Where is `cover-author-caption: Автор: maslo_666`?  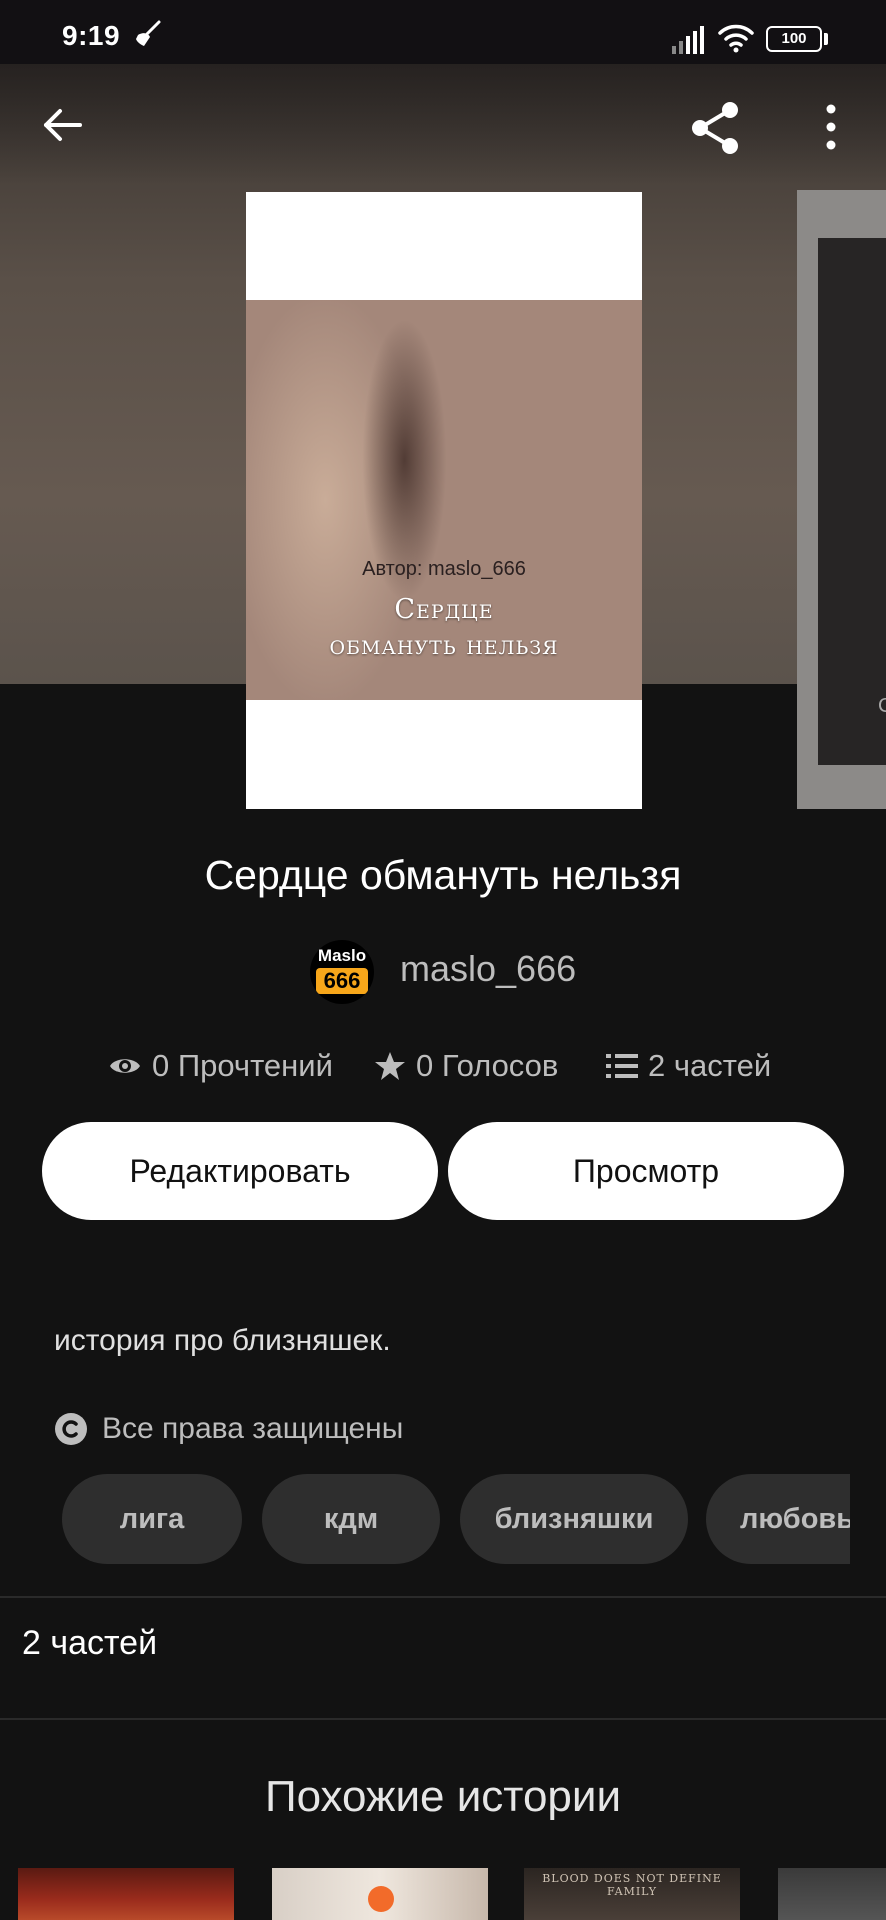
cover-author-caption: Автор: maslo_666 is located at coordinates (444, 569).